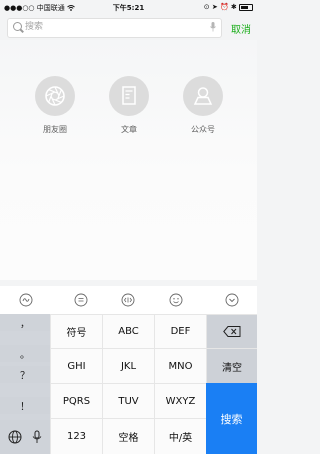 The image size is (320, 454). I want to click on key: PQRS, so click(76, 400).